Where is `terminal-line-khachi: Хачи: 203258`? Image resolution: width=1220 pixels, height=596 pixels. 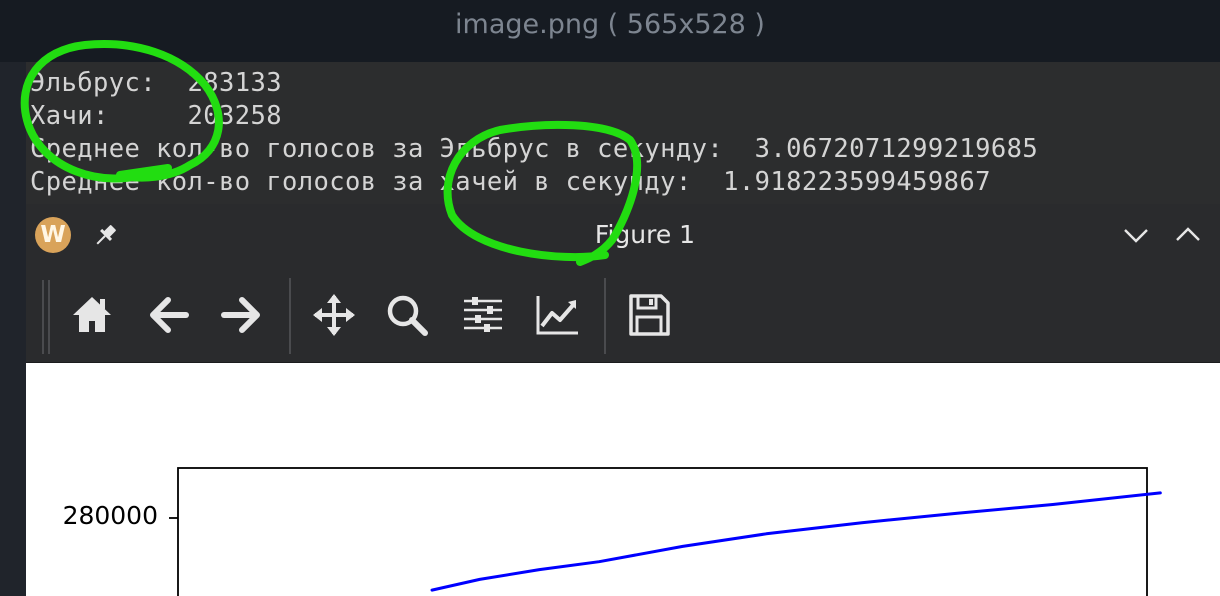 terminal-line-khachi: Хачи: 203258 is located at coordinates (156, 116).